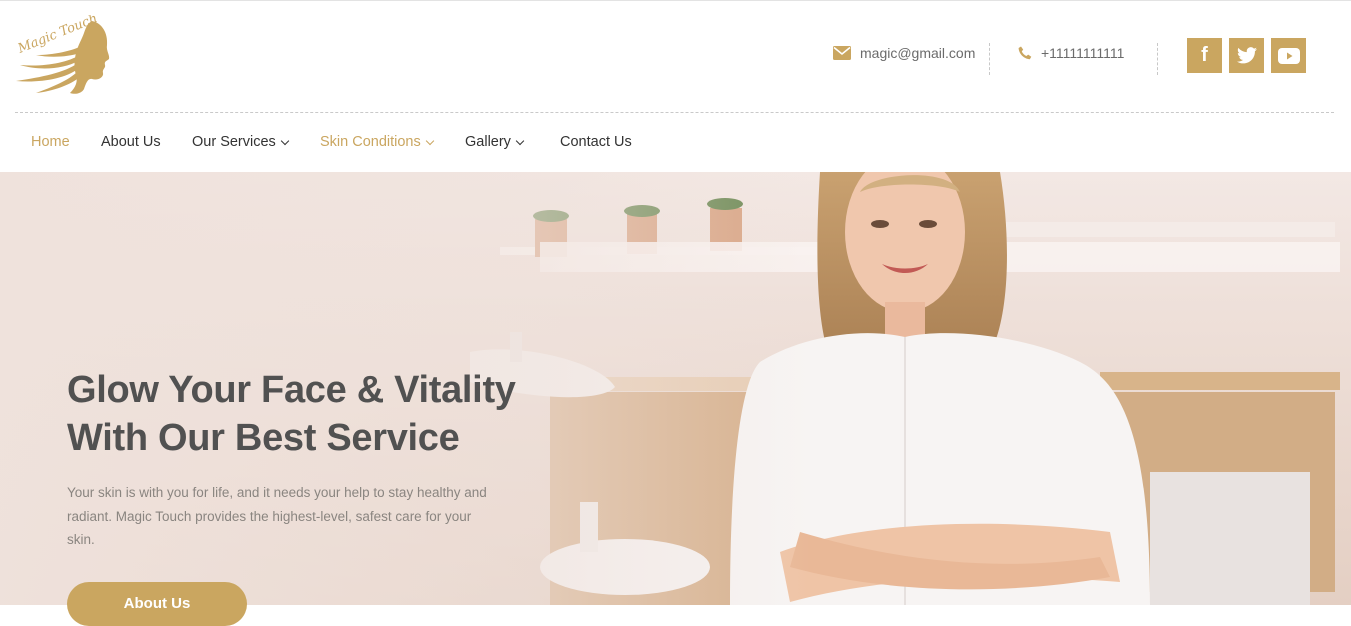 The width and height of the screenshot is (1351, 626). Describe the element at coordinates (131, 142) in the screenshot. I see `nav-item-about-us: About Us` at that location.